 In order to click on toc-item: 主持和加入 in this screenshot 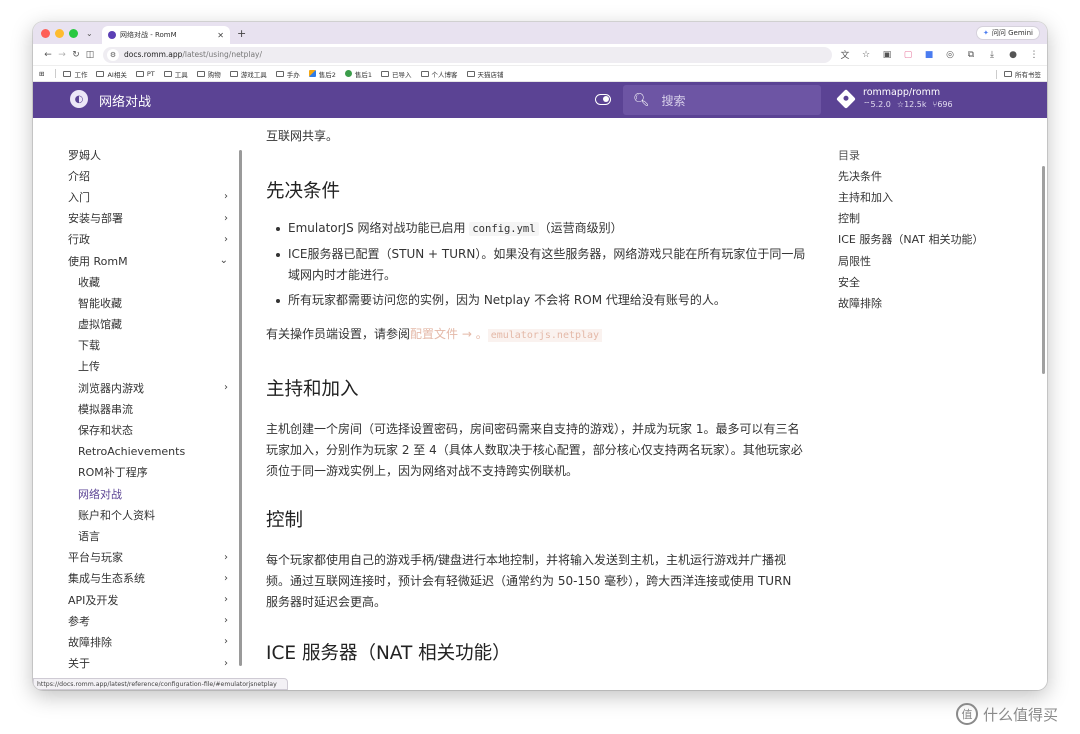, I will do `click(911, 196)`.